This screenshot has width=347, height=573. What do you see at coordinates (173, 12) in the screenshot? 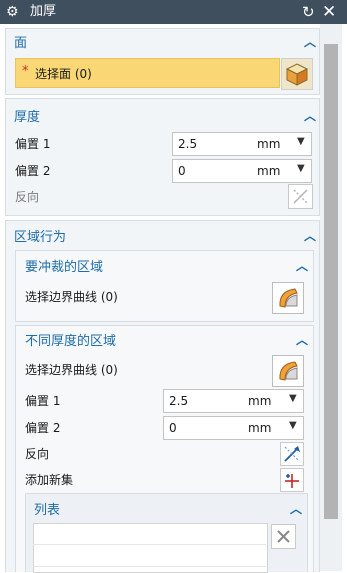
I see `title-bar: ⚙ 加厚 ↻ ✕` at bounding box center [173, 12].